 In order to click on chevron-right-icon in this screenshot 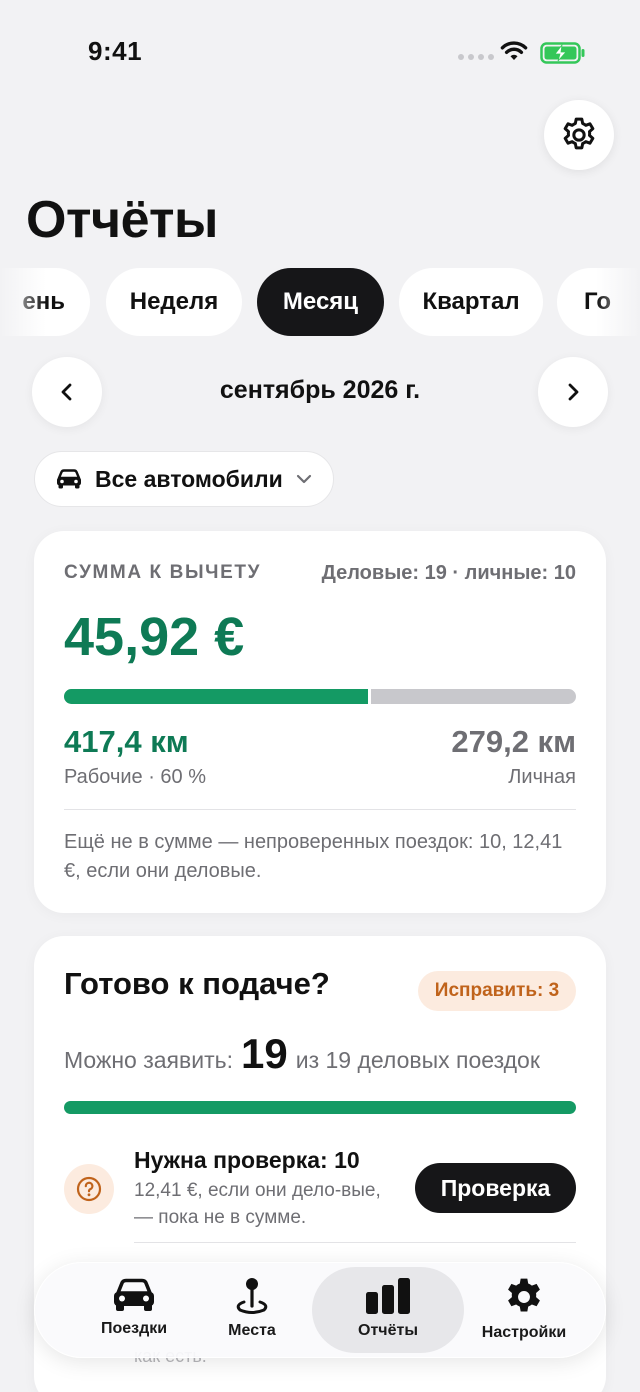, I will do `click(573, 392)`.